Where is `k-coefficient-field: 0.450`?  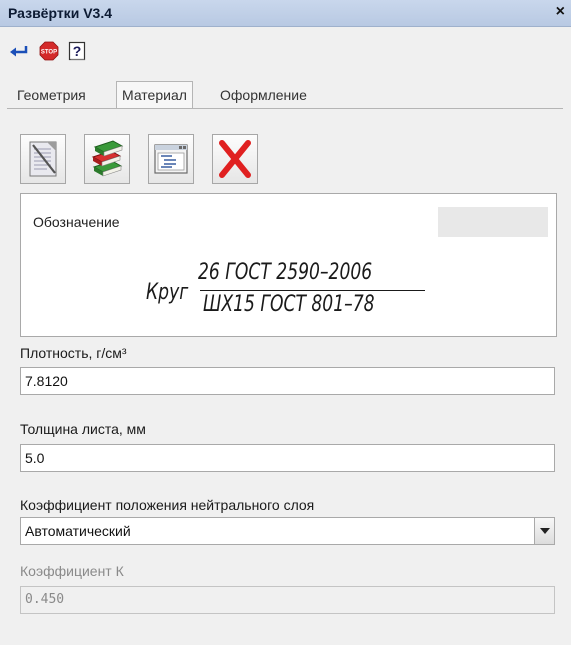 k-coefficient-field: 0.450 is located at coordinates (287, 600).